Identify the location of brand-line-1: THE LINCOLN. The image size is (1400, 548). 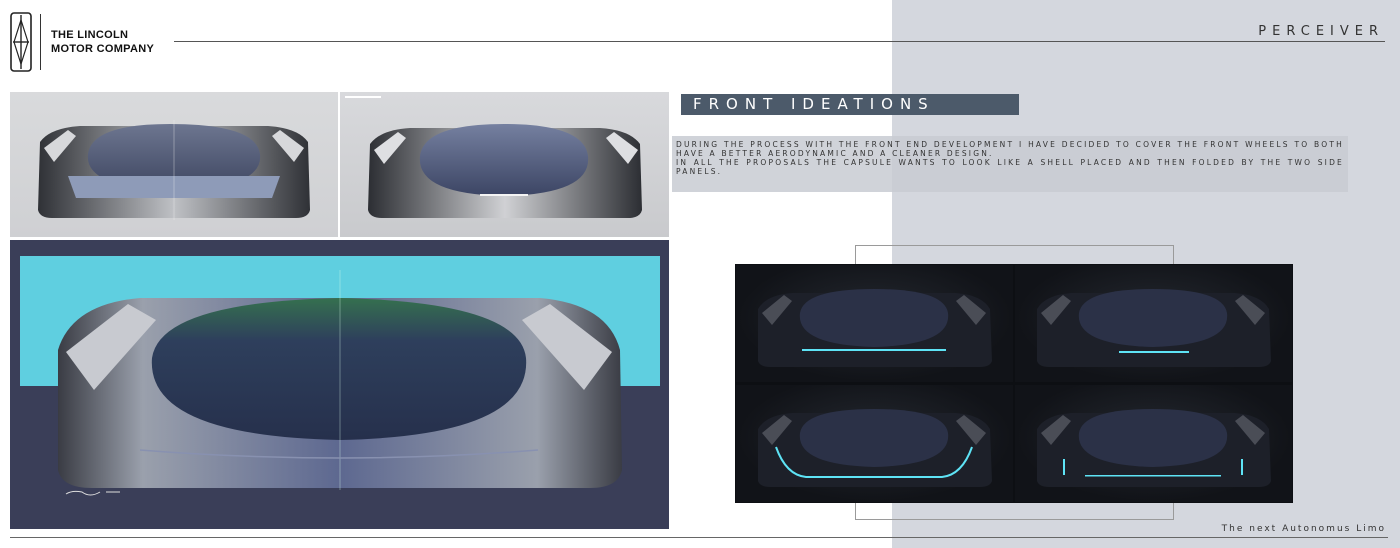
(90, 35).